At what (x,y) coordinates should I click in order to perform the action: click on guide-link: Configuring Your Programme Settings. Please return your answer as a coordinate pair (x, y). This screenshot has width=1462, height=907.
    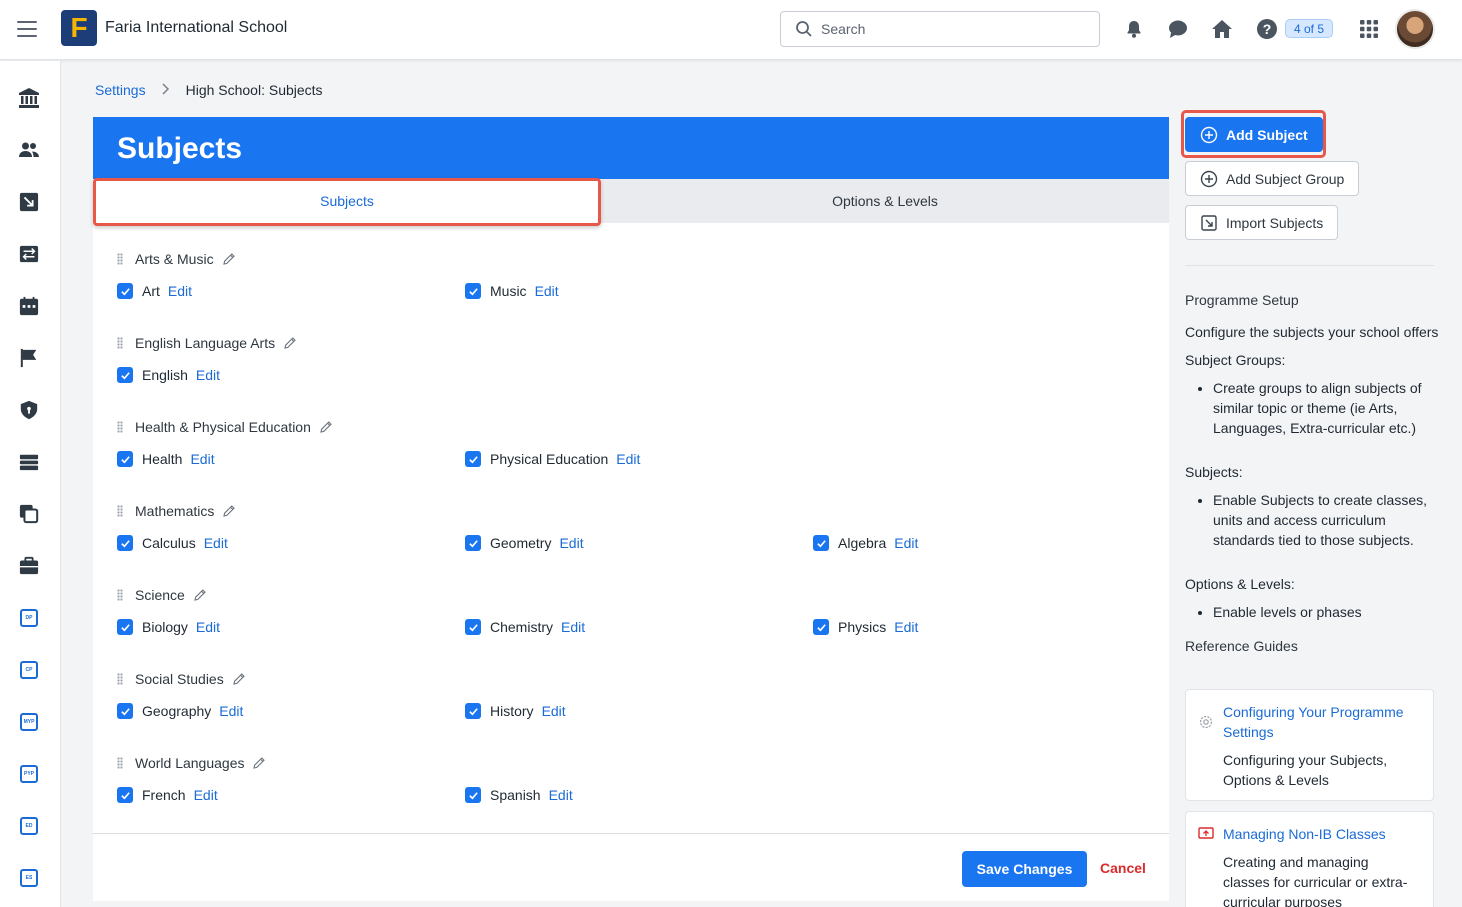
    Looking at the image, I should click on (1321, 722).